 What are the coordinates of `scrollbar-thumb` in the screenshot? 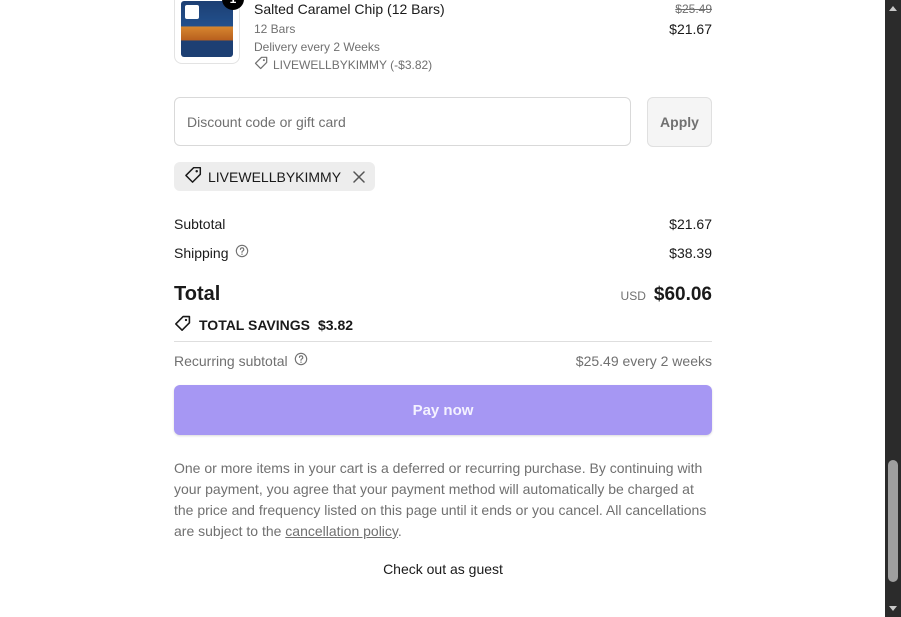 It's located at (893, 521).